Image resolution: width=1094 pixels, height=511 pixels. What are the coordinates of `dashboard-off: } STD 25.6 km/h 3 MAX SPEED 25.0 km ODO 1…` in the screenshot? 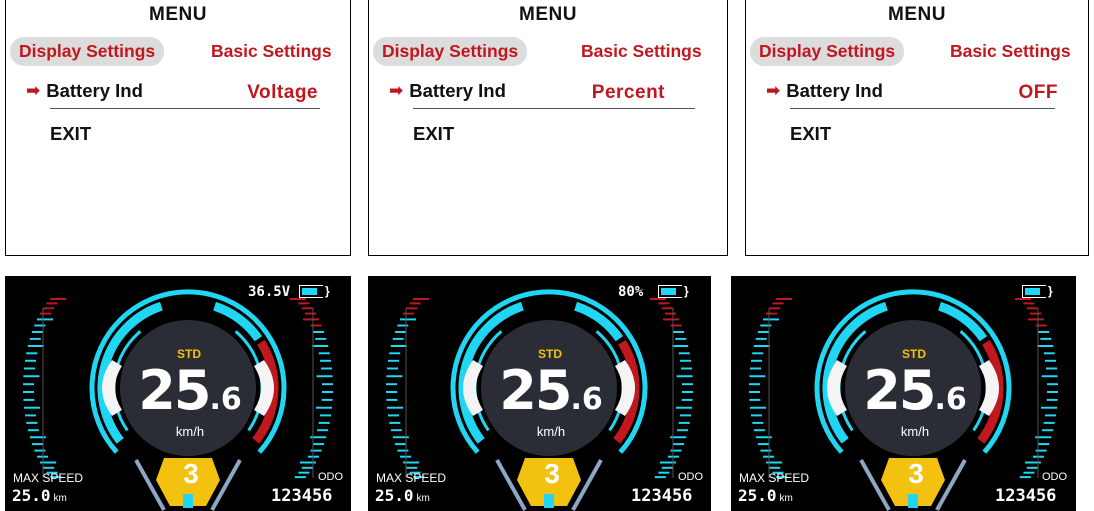 It's located at (903, 393).